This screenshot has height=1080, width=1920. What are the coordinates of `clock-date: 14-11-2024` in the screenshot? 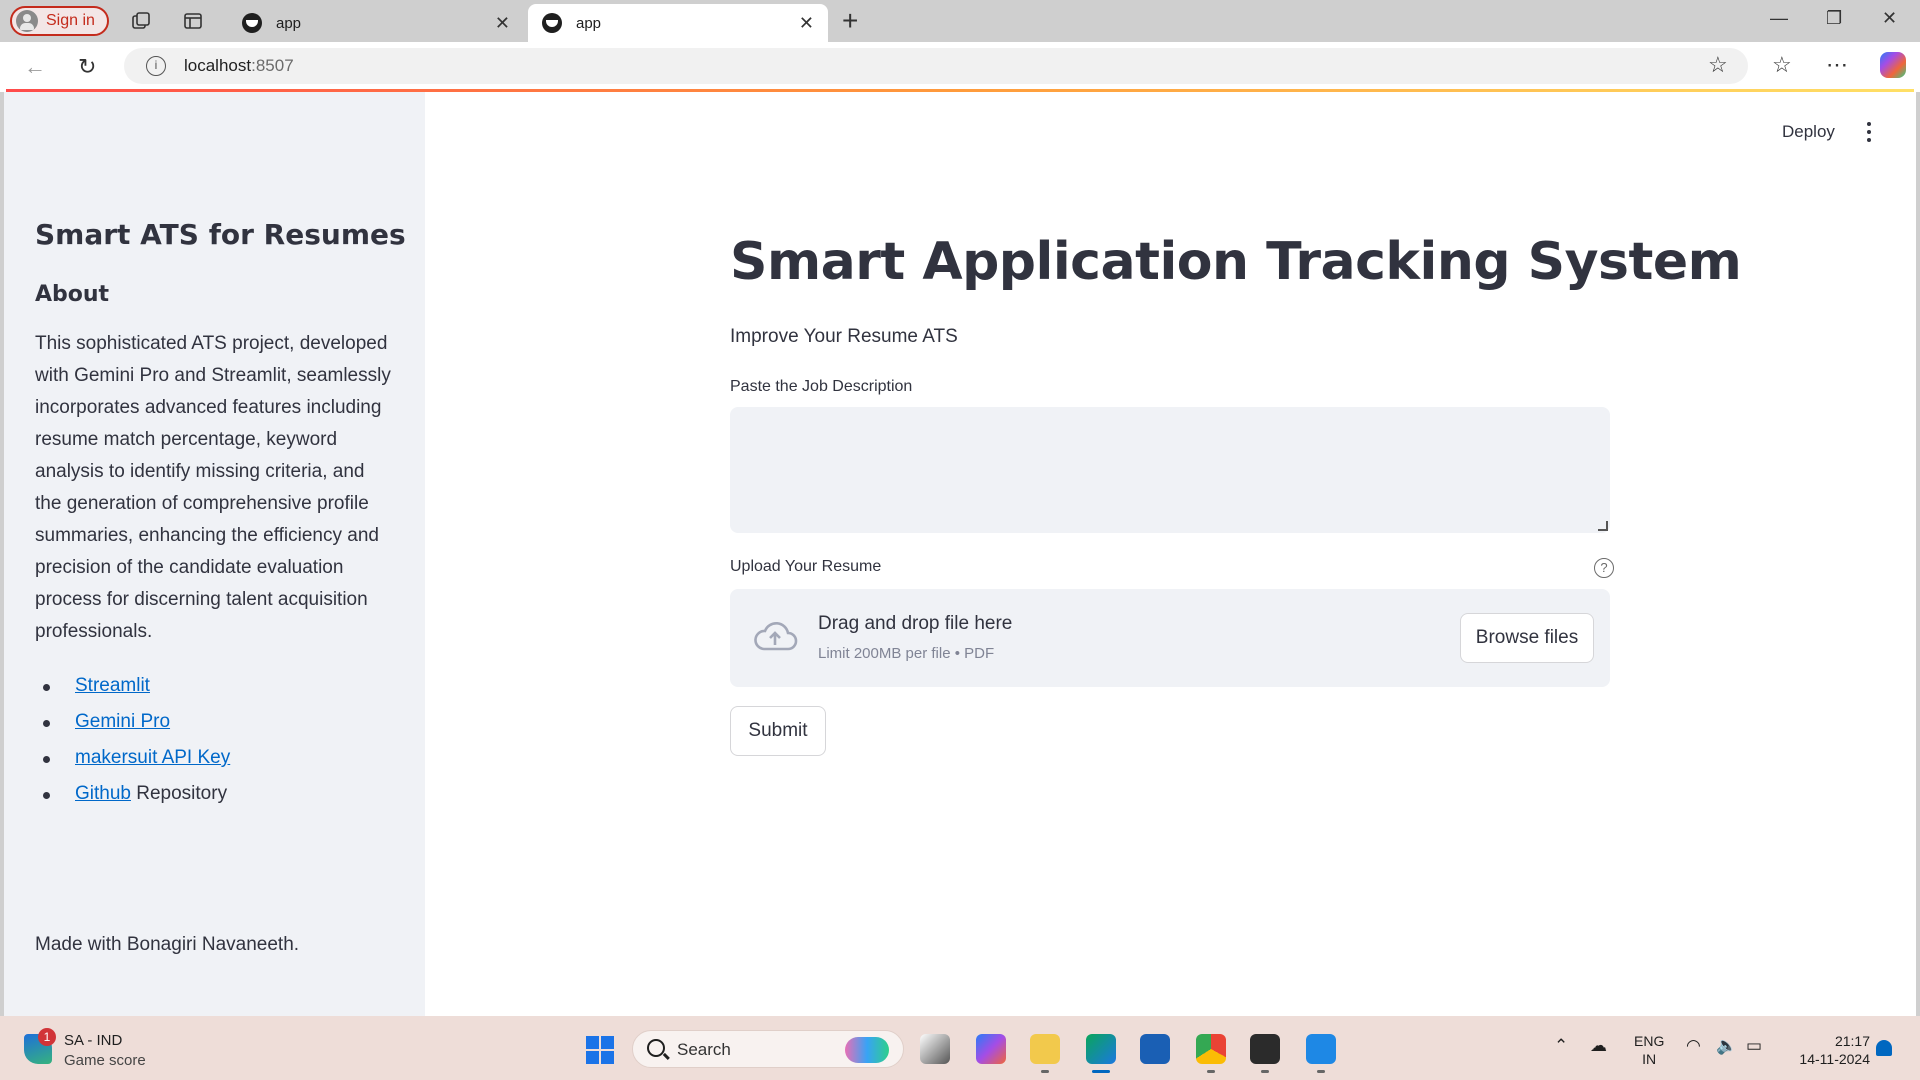 It's located at (1834, 1059).